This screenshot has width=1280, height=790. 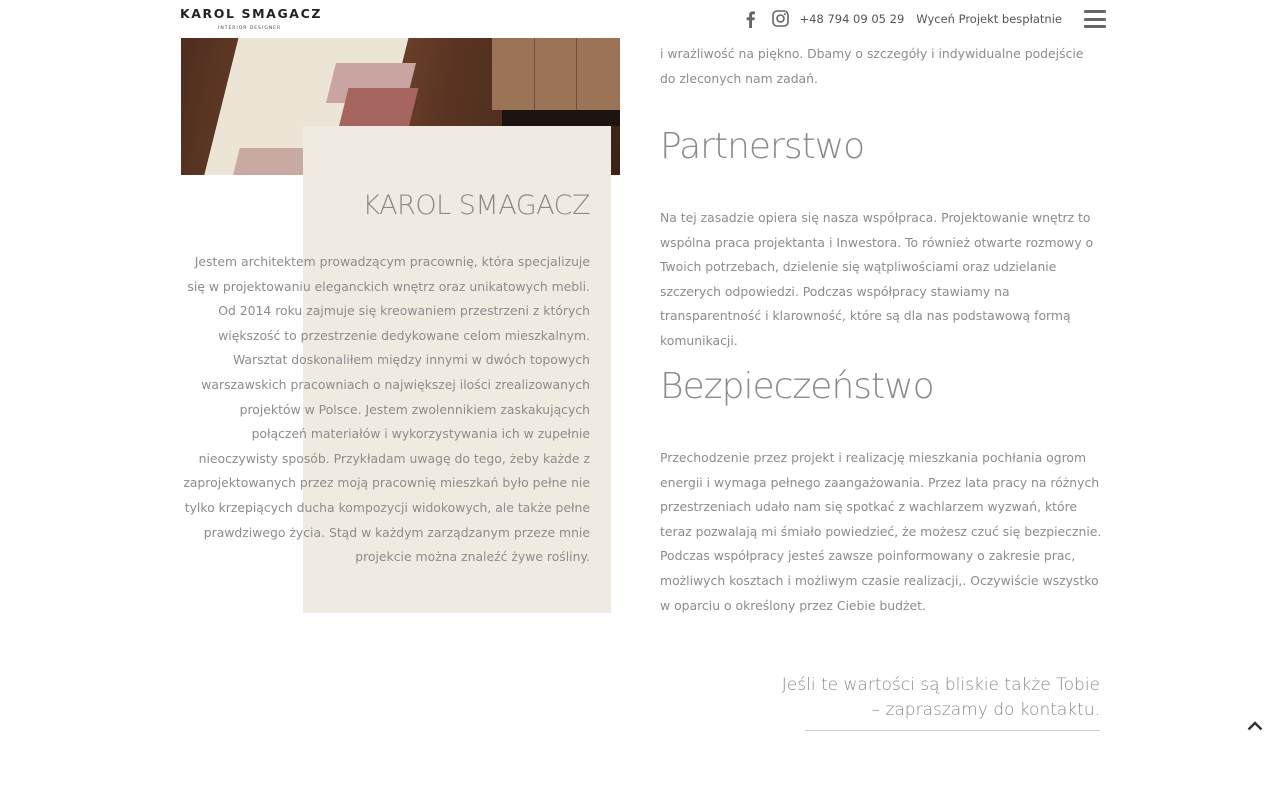 I want to click on bio-title: KAROL SMAGACZ, so click(x=476, y=205).